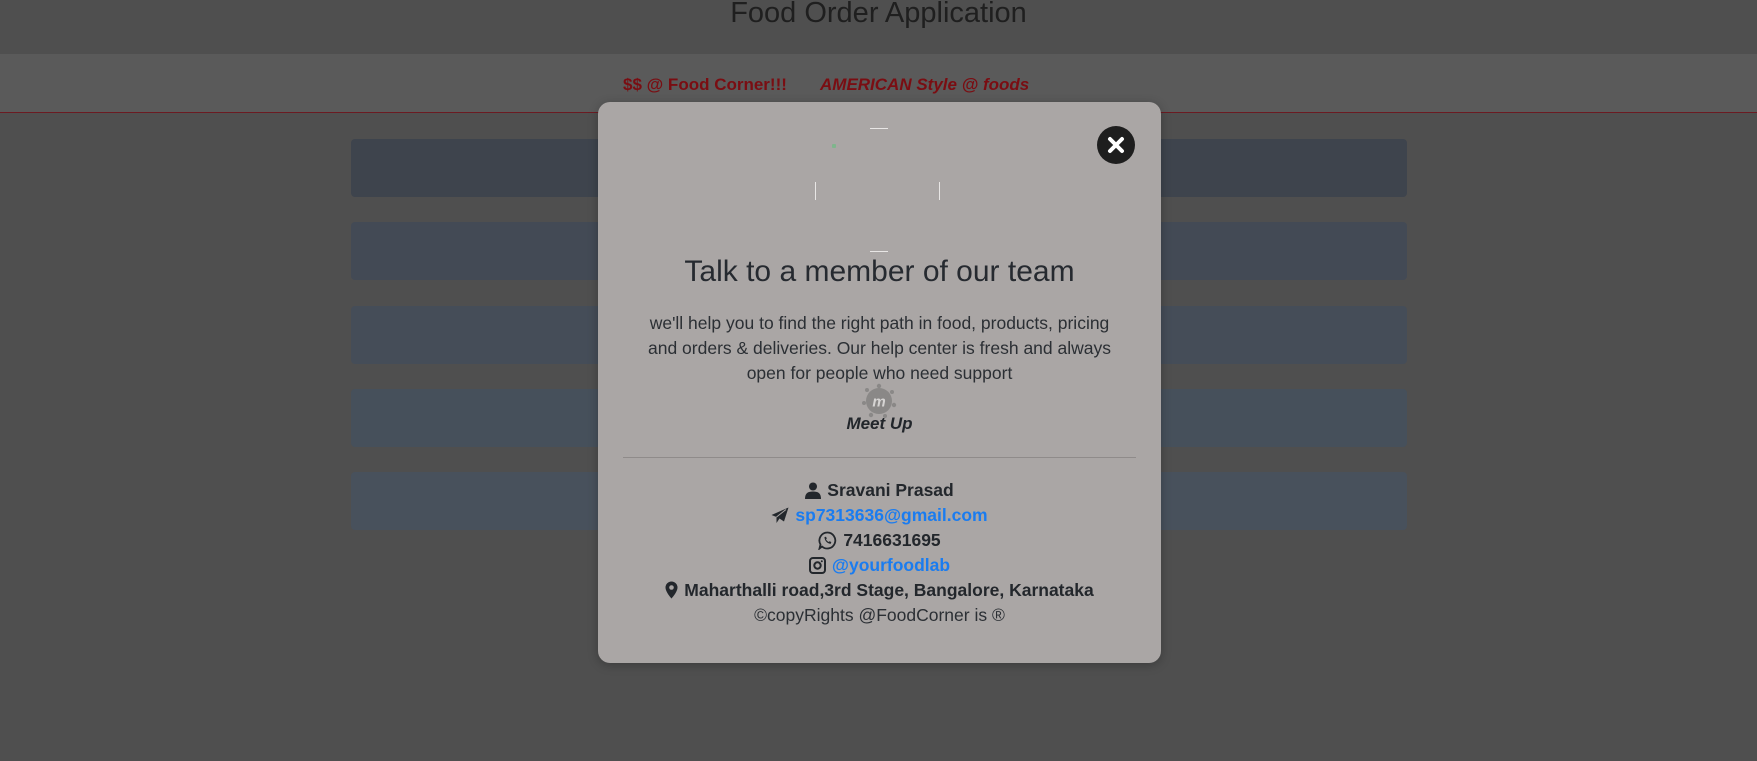 Image resolution: width=1757 pixels, height=761 pixels. What do you see at coordinates (827, 540) in the screenshot?
I see `whatsapp-icon` at bounding box center [827, 540].